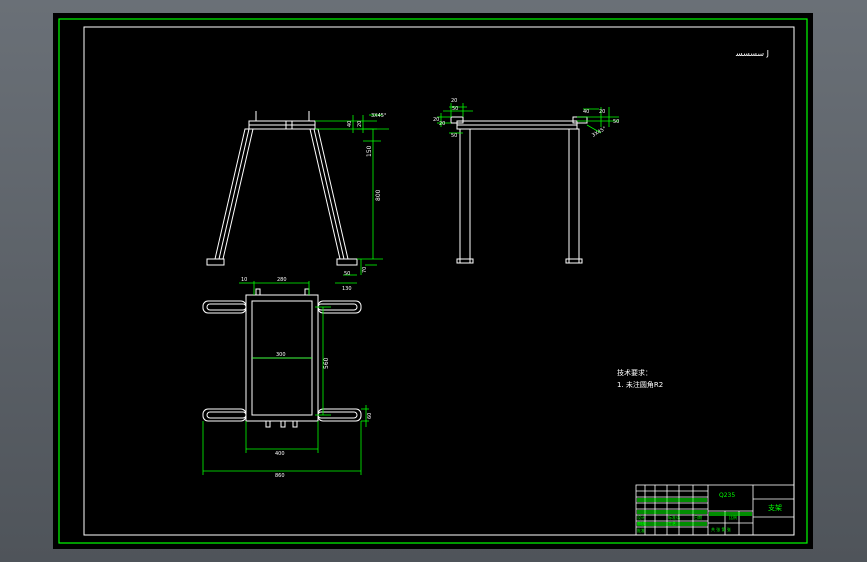 The width and height of the screenshot is (867, 562). Describe the element at coordinates (698, 517) in the screenshot. I see `title-date-label: 日期` at that location.